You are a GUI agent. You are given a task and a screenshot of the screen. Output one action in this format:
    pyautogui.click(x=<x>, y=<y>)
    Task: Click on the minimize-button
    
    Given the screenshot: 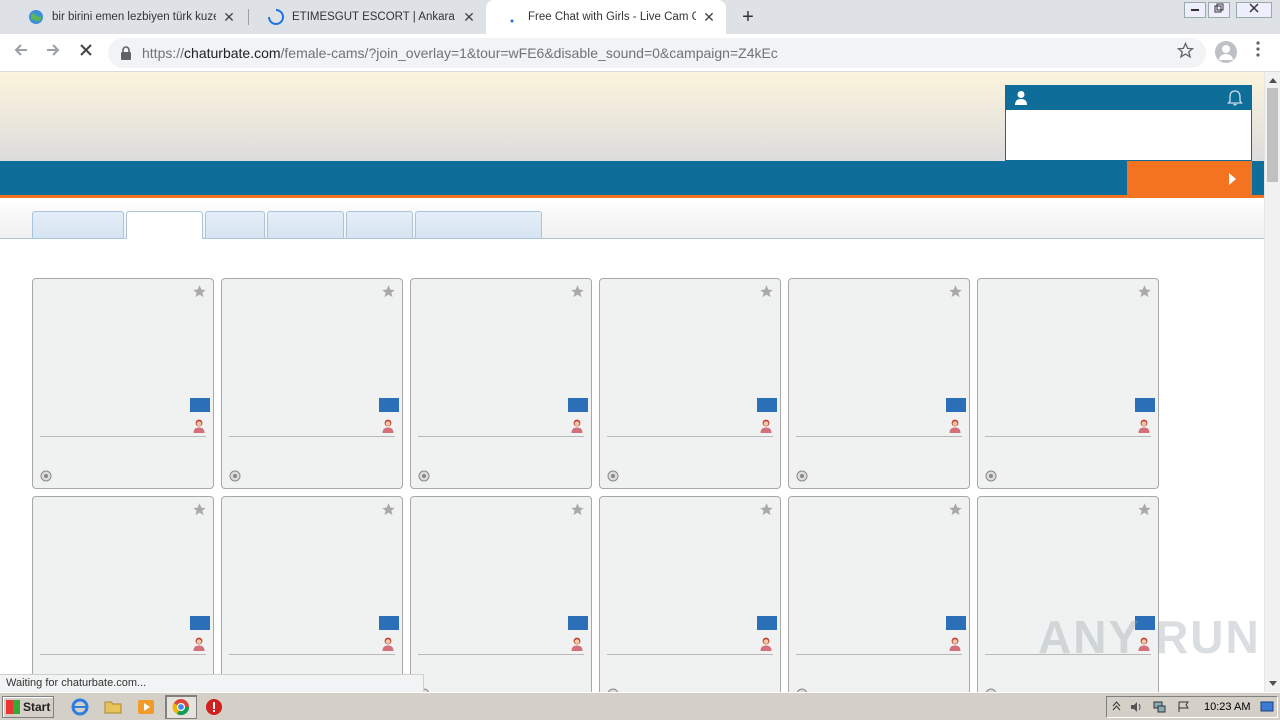 What is the action you would take?
    pyautogui.click(x=1195, y=10)
    